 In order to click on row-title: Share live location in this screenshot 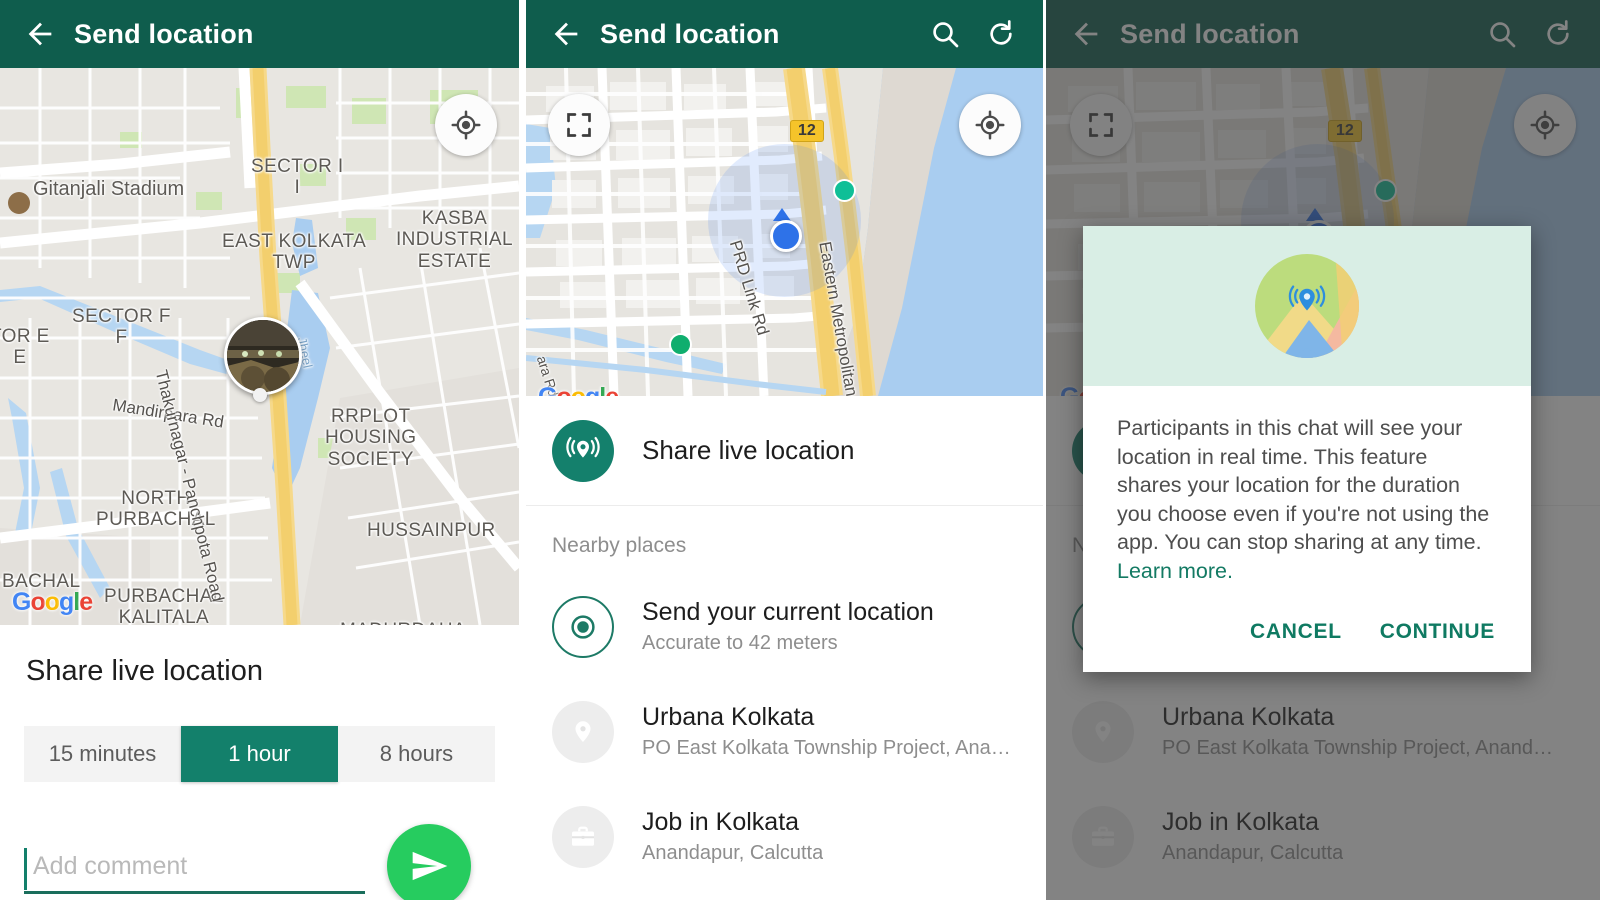, I will do `click(748, 450)`.